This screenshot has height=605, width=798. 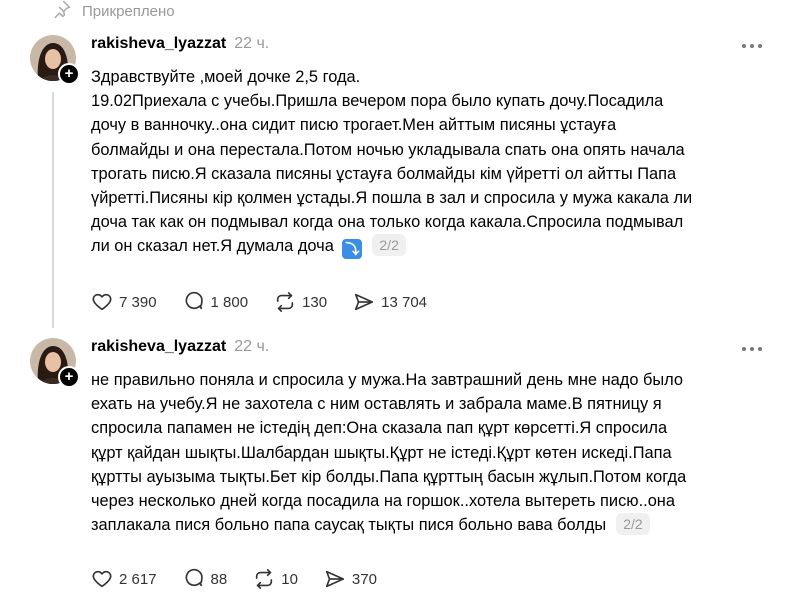 I want to click on comment-count: 88, so click(x=219, y=579).